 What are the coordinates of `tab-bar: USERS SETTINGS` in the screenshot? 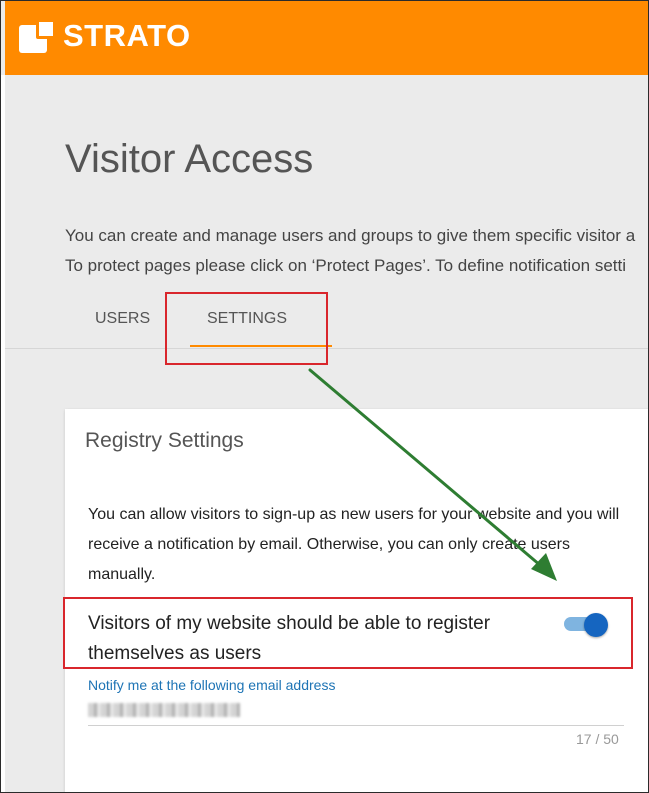 It's located at (198, 323).